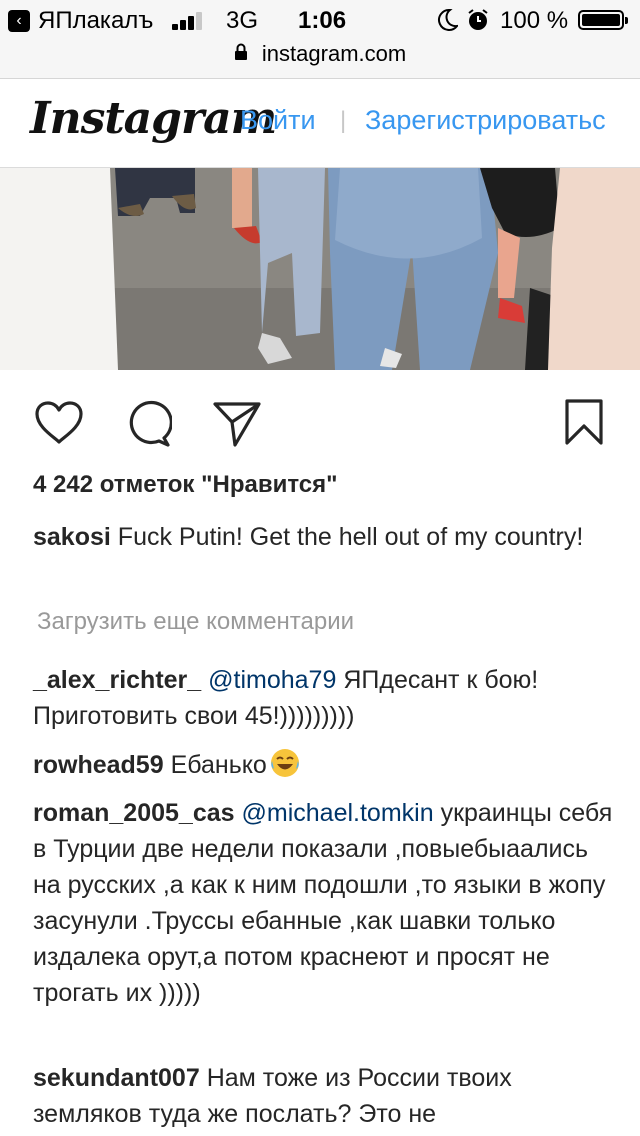 The width and height of the screenshot is (640, 1136). Describe the element at coordinates (272, 680) in the screenshot. I see `comment-mention: @timoha79` at that location.